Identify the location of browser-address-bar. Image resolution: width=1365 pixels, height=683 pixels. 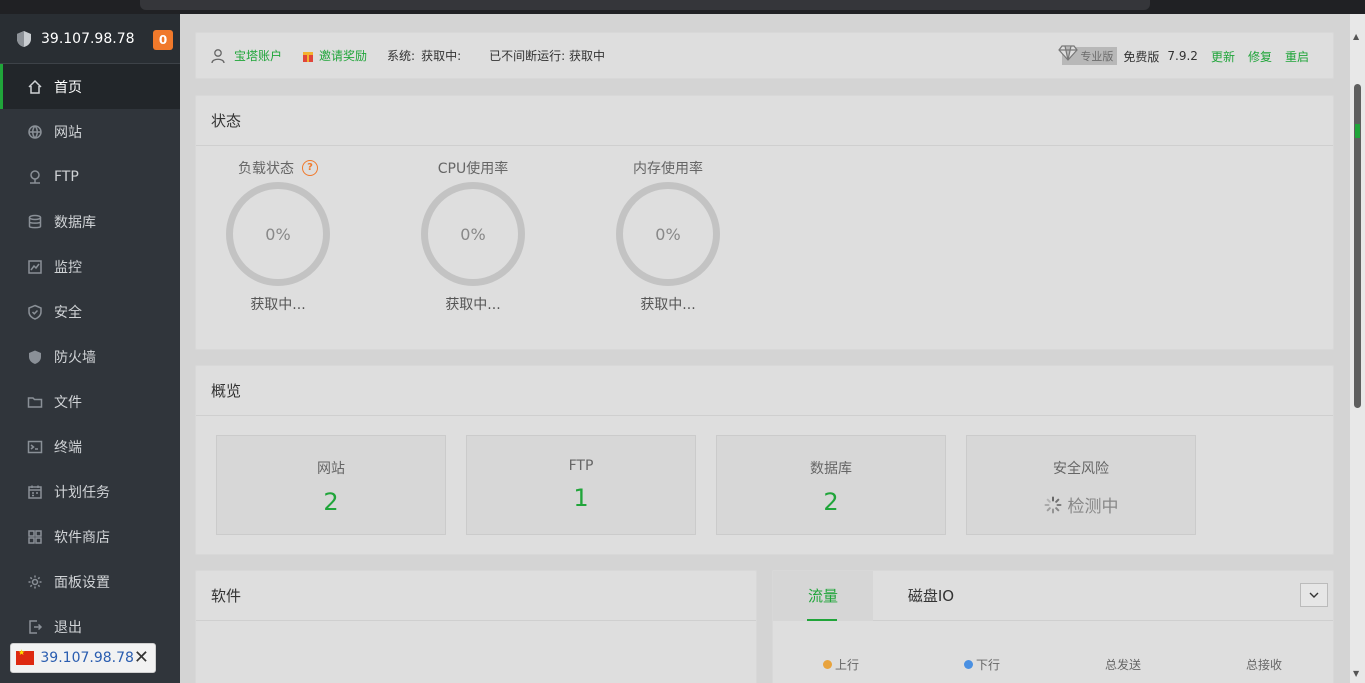
(645, 5).